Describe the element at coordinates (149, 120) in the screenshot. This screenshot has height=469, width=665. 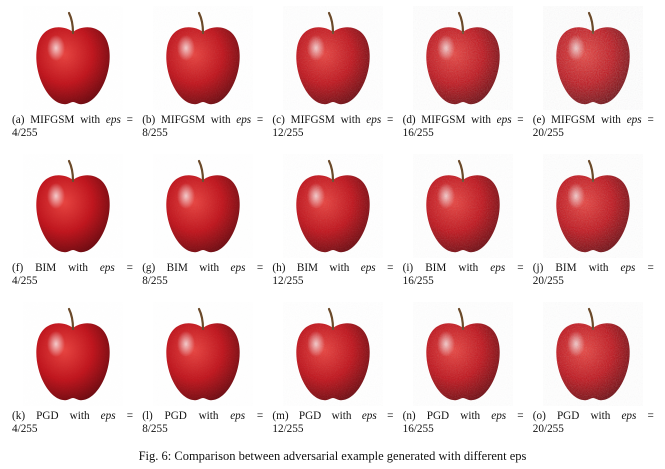
I see `subfigure-label: (b)` at that location.